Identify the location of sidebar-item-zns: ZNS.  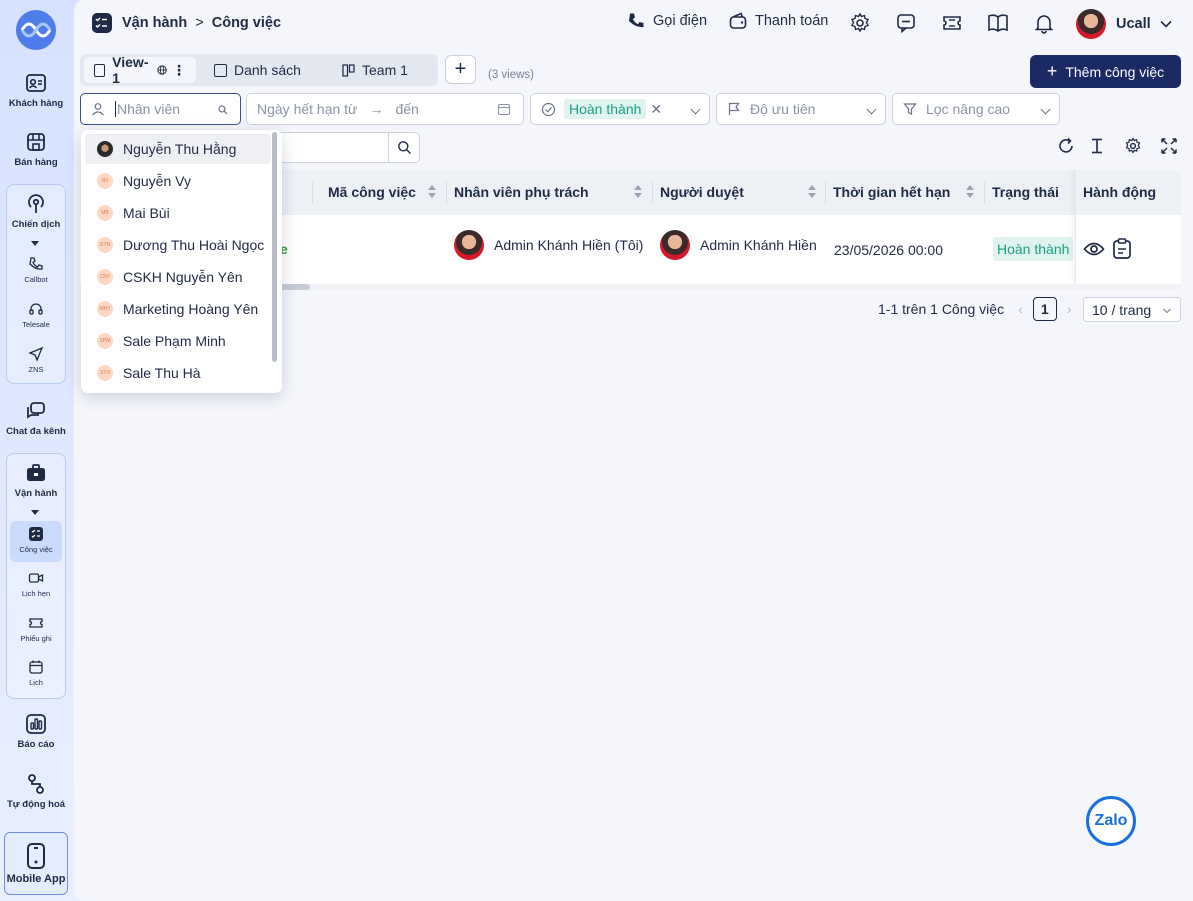
(36, 360).